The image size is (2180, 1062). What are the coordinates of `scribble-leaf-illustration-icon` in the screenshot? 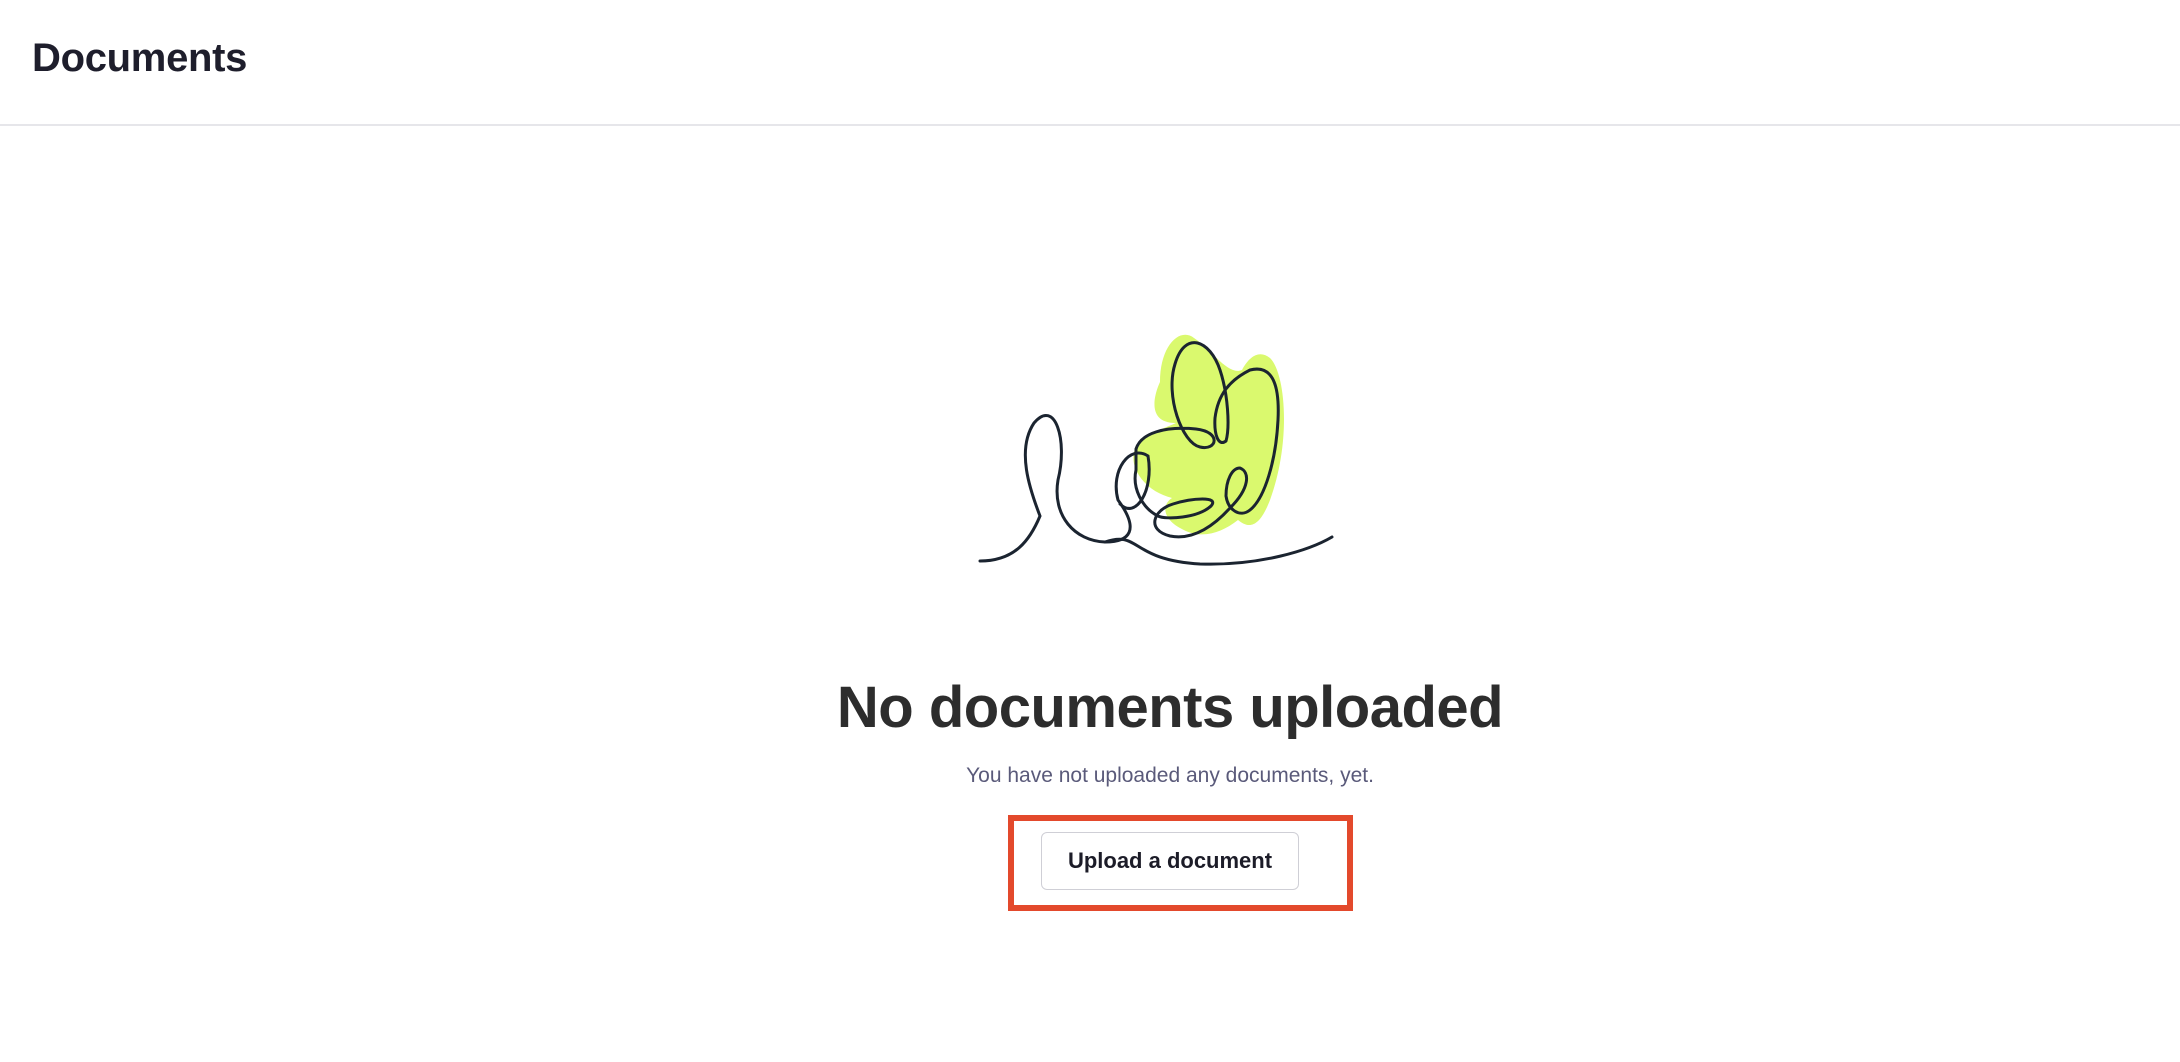 It's located at (1170, 450).